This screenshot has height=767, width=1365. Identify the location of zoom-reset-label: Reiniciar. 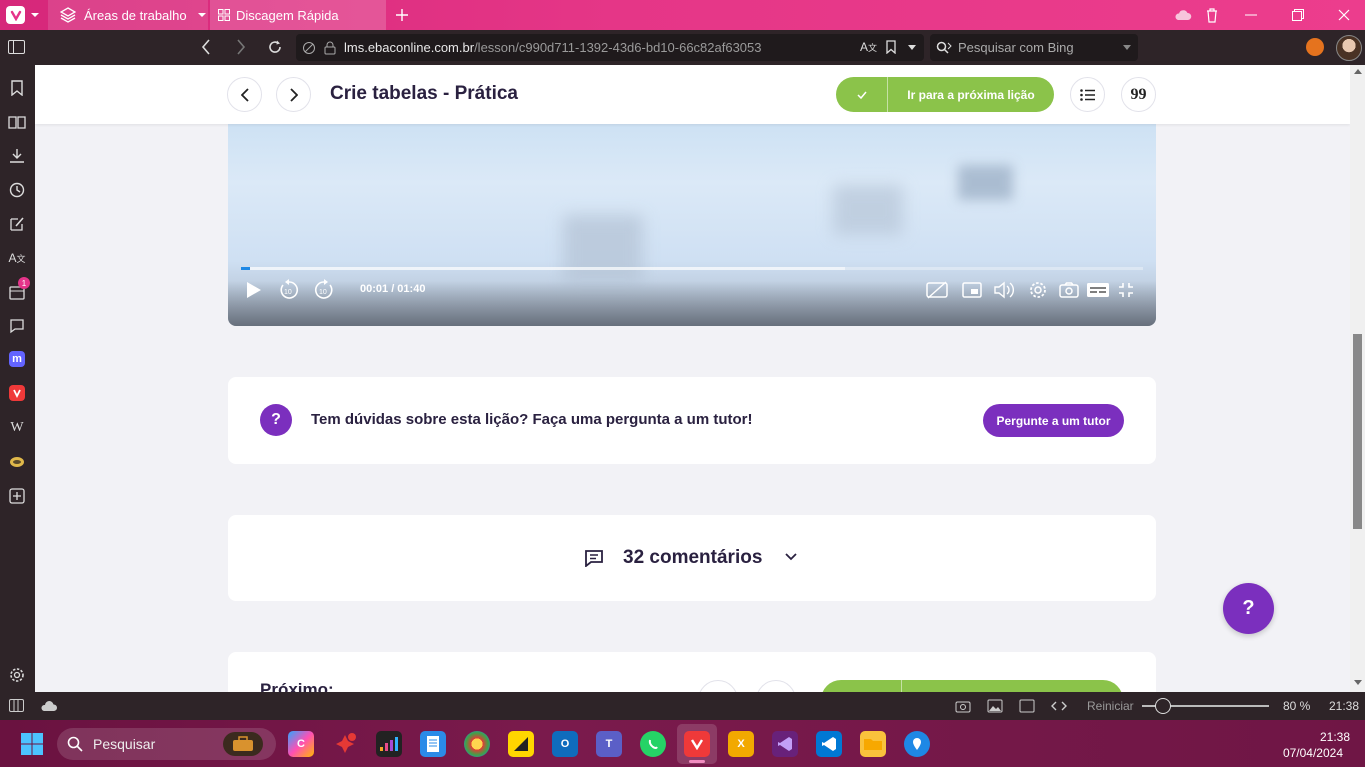
(1110, 706).